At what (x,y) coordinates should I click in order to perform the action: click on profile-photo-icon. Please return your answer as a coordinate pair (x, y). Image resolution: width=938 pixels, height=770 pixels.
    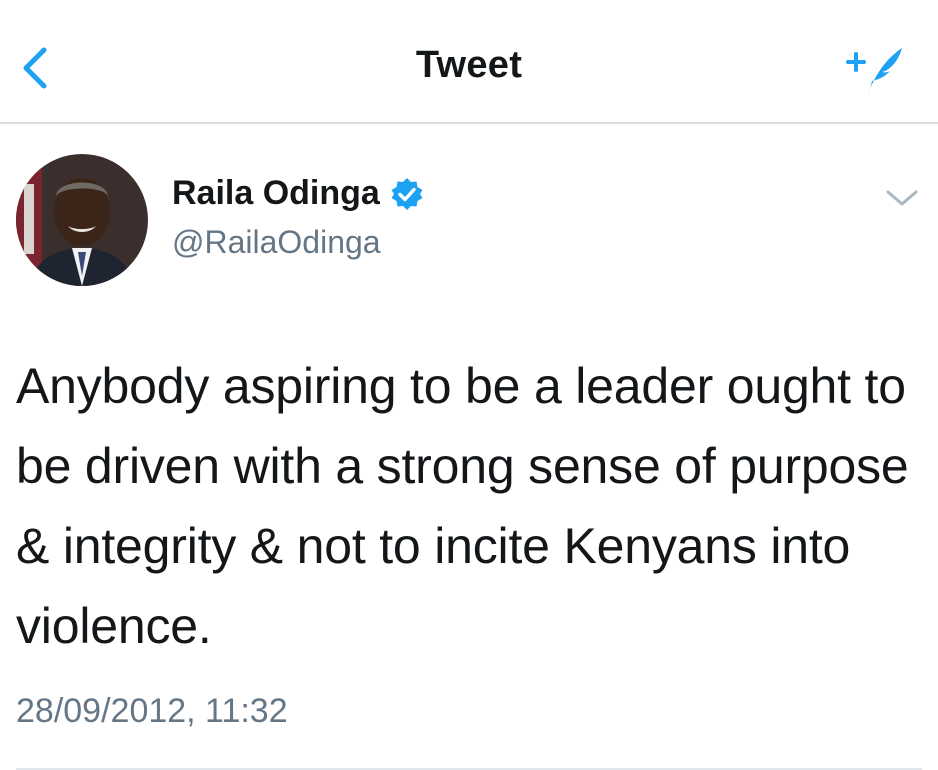
    Looking at the image, I should click on (82, 220).